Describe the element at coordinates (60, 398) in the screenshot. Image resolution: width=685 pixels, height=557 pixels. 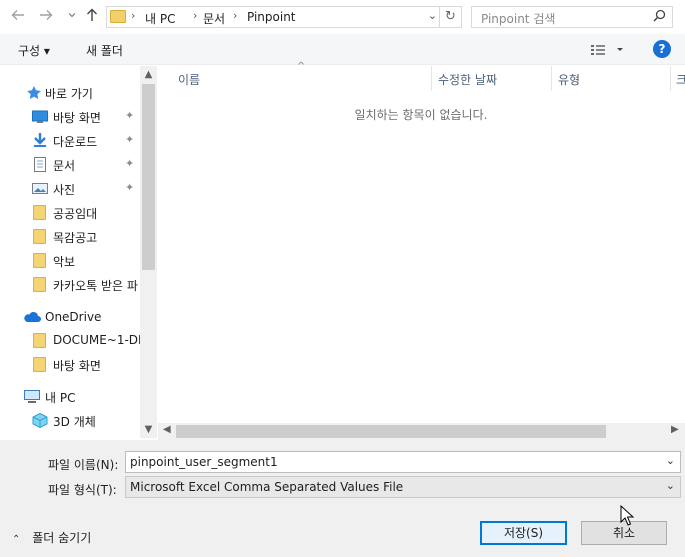
I see `sidebar-label: 내 PC` at that location.